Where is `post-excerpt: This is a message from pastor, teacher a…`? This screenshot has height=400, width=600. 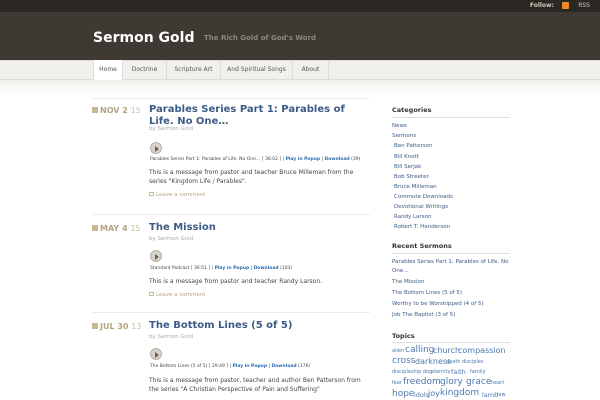 post-excerpt: This is a message from pastor, teacher a… is located at coordinates (255, 385).